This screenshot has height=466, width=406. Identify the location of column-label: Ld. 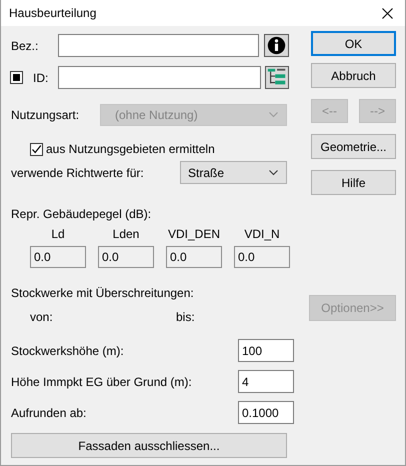
(58, 234).